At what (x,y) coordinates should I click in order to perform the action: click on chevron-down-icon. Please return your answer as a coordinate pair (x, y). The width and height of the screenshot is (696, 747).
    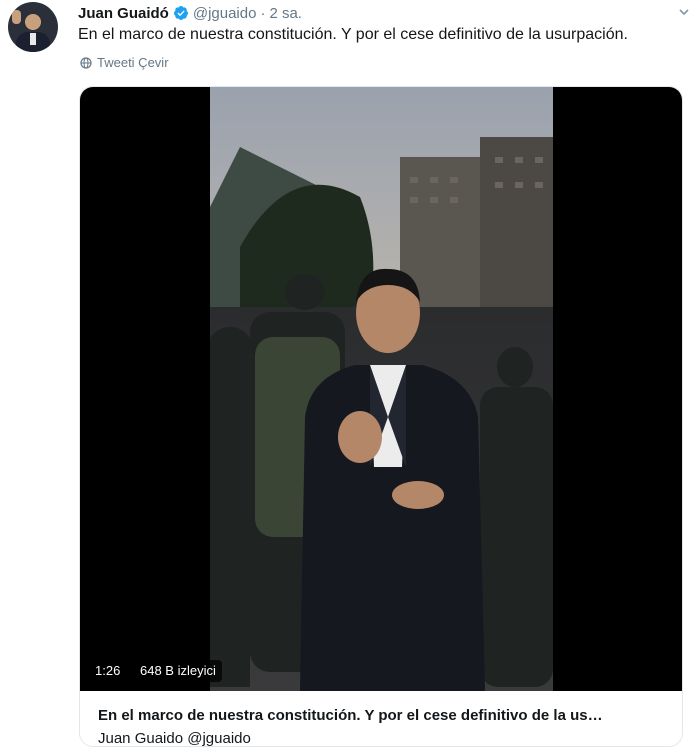
    Looking at the image, I should click on (684, 12).